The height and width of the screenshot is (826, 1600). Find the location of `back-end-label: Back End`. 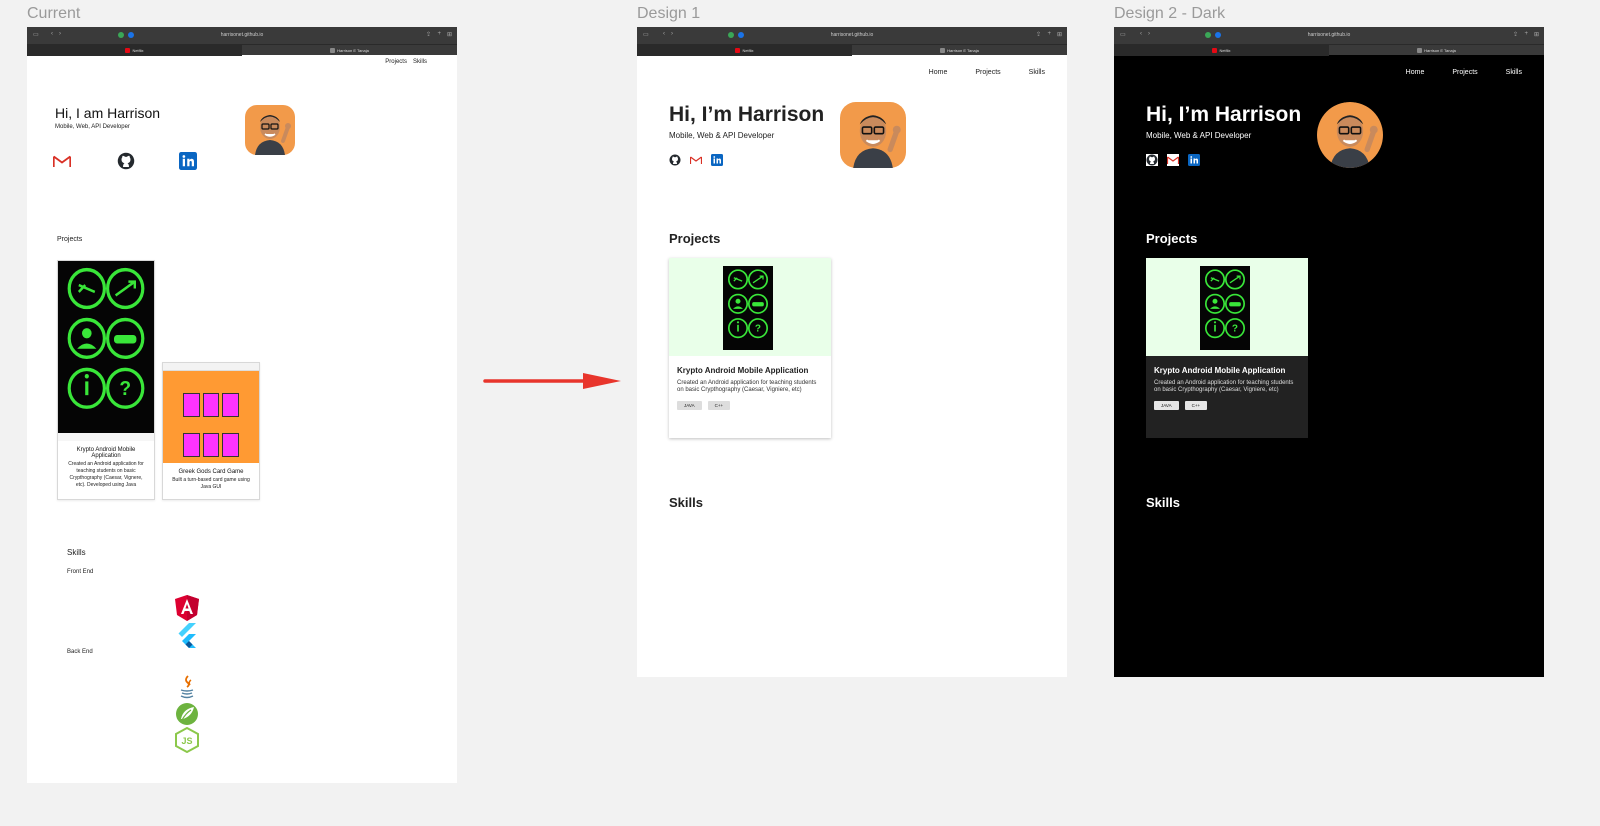

back-end-label: Back End is located at coordinates (80, 652).